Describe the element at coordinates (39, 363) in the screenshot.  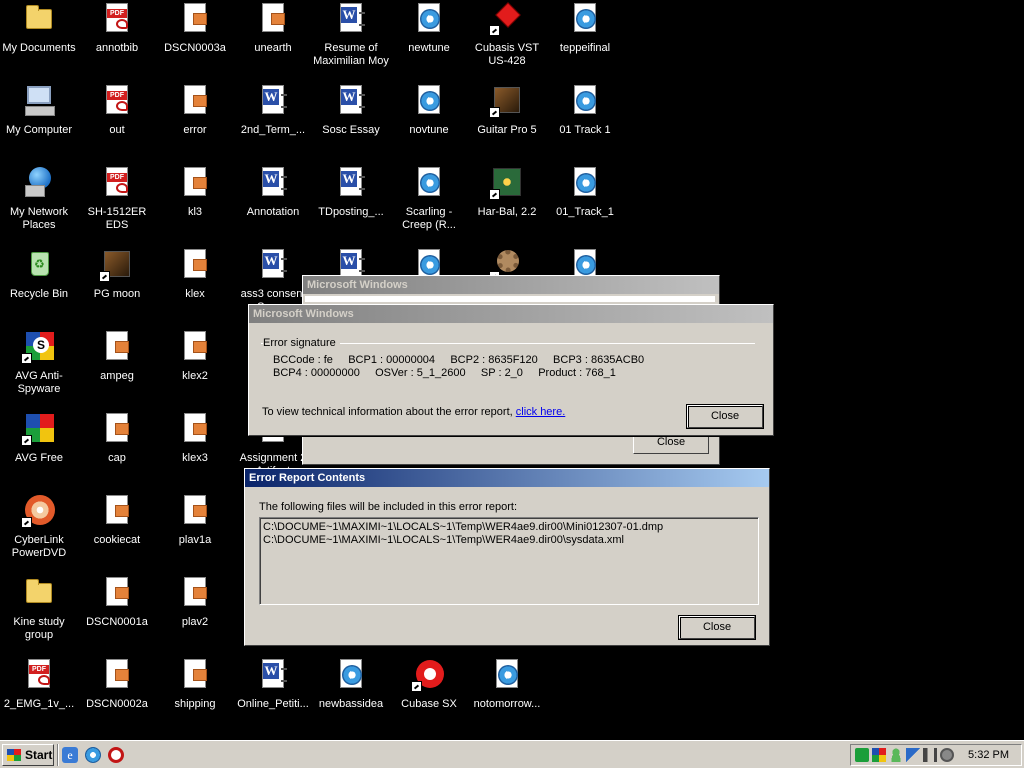
I see `desktop-icon: S AVG Anti-Spyware` at that location.